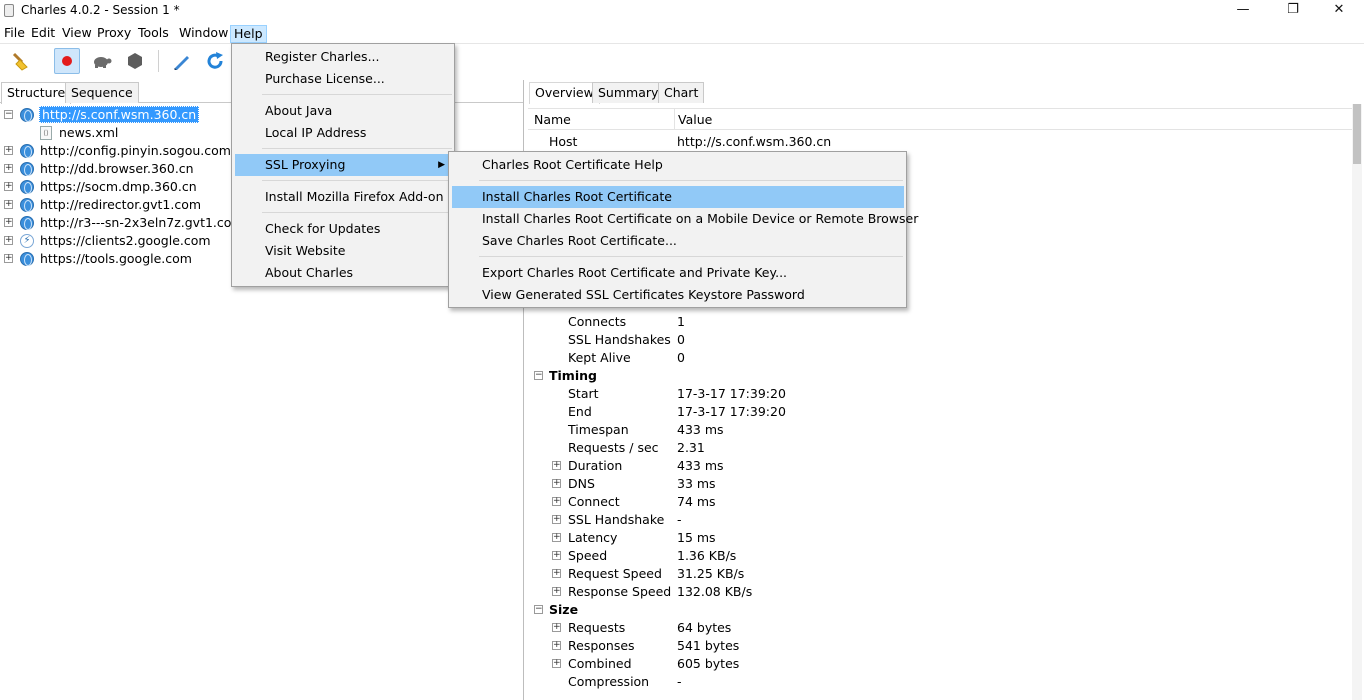 Image resolution: width=1364 pixels, height=700 pixels. I want to click on tree-file-label: news.xml, so click(88, 133).